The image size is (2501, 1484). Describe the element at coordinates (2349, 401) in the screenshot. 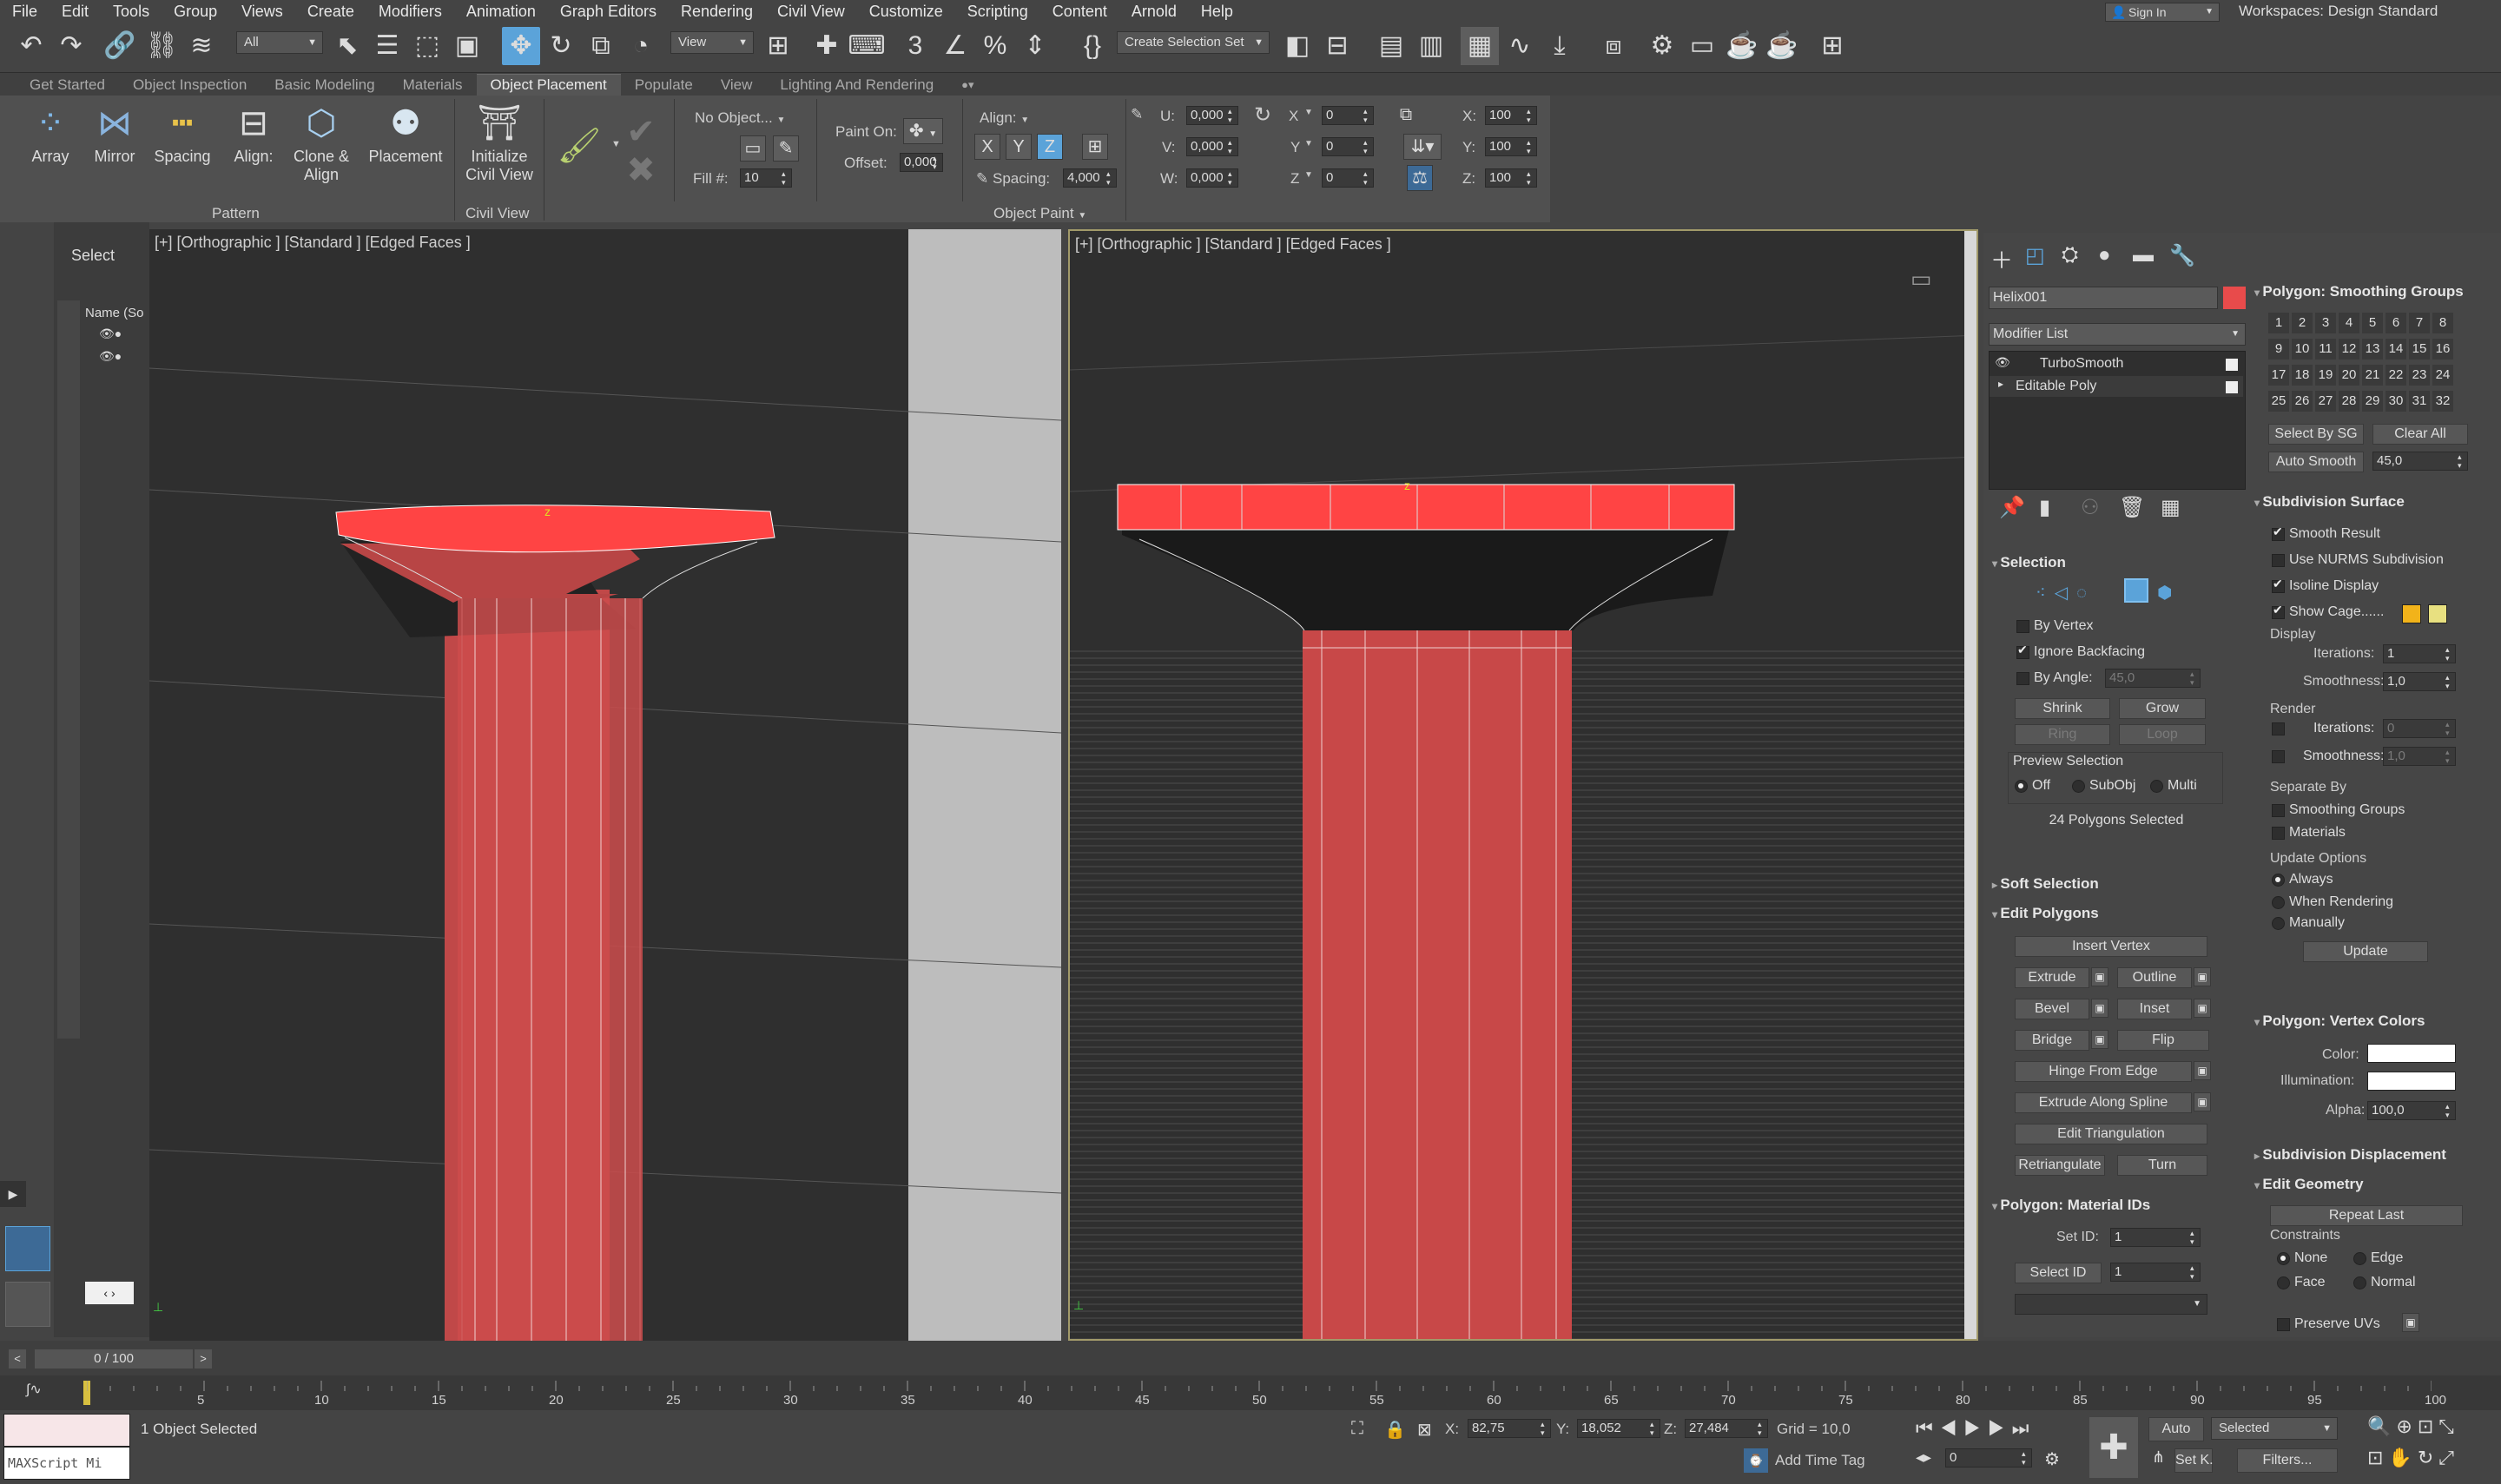

I see `smoothing-group-button: 28` at that location.